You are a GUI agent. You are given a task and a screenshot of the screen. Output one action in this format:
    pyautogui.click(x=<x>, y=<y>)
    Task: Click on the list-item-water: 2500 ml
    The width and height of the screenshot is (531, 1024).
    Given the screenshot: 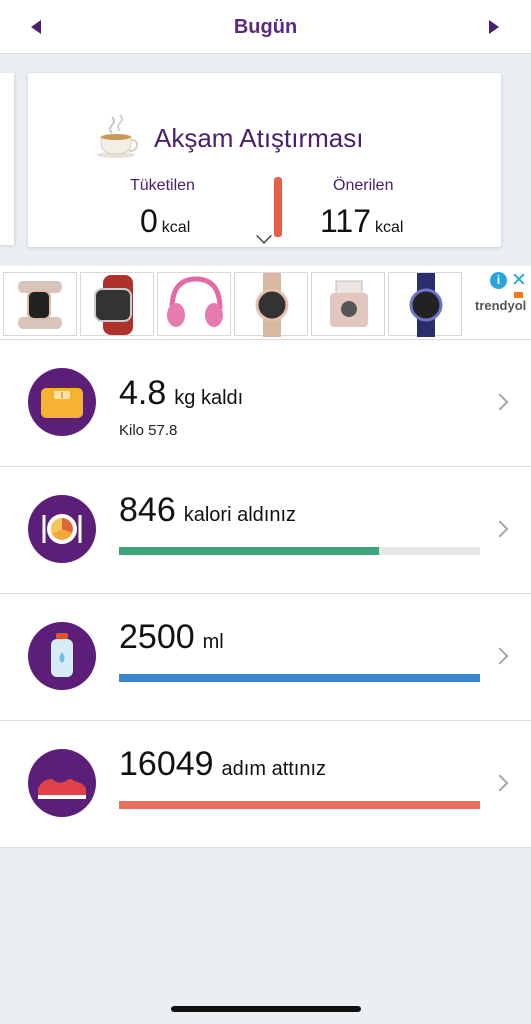 What is the action you would take?
    pyautogui.click(x=265, y=657)
    